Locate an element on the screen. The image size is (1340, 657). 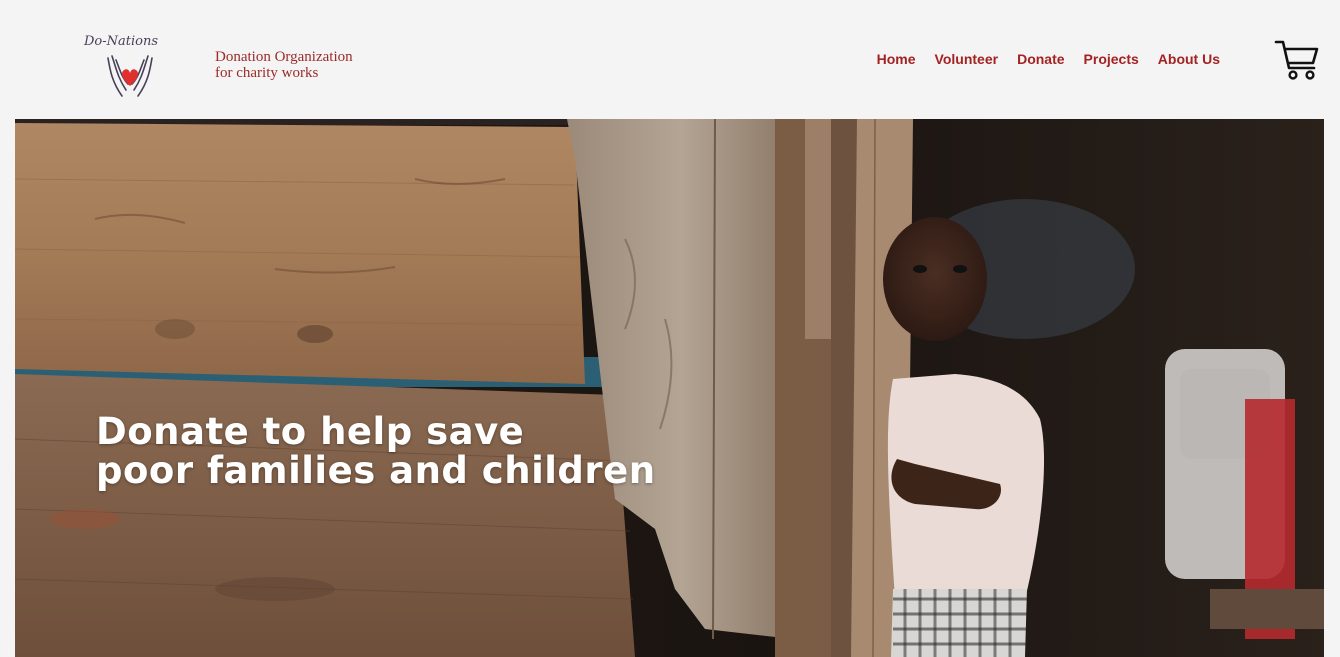
hands-heart-icon is located at coordinates (130, 76).